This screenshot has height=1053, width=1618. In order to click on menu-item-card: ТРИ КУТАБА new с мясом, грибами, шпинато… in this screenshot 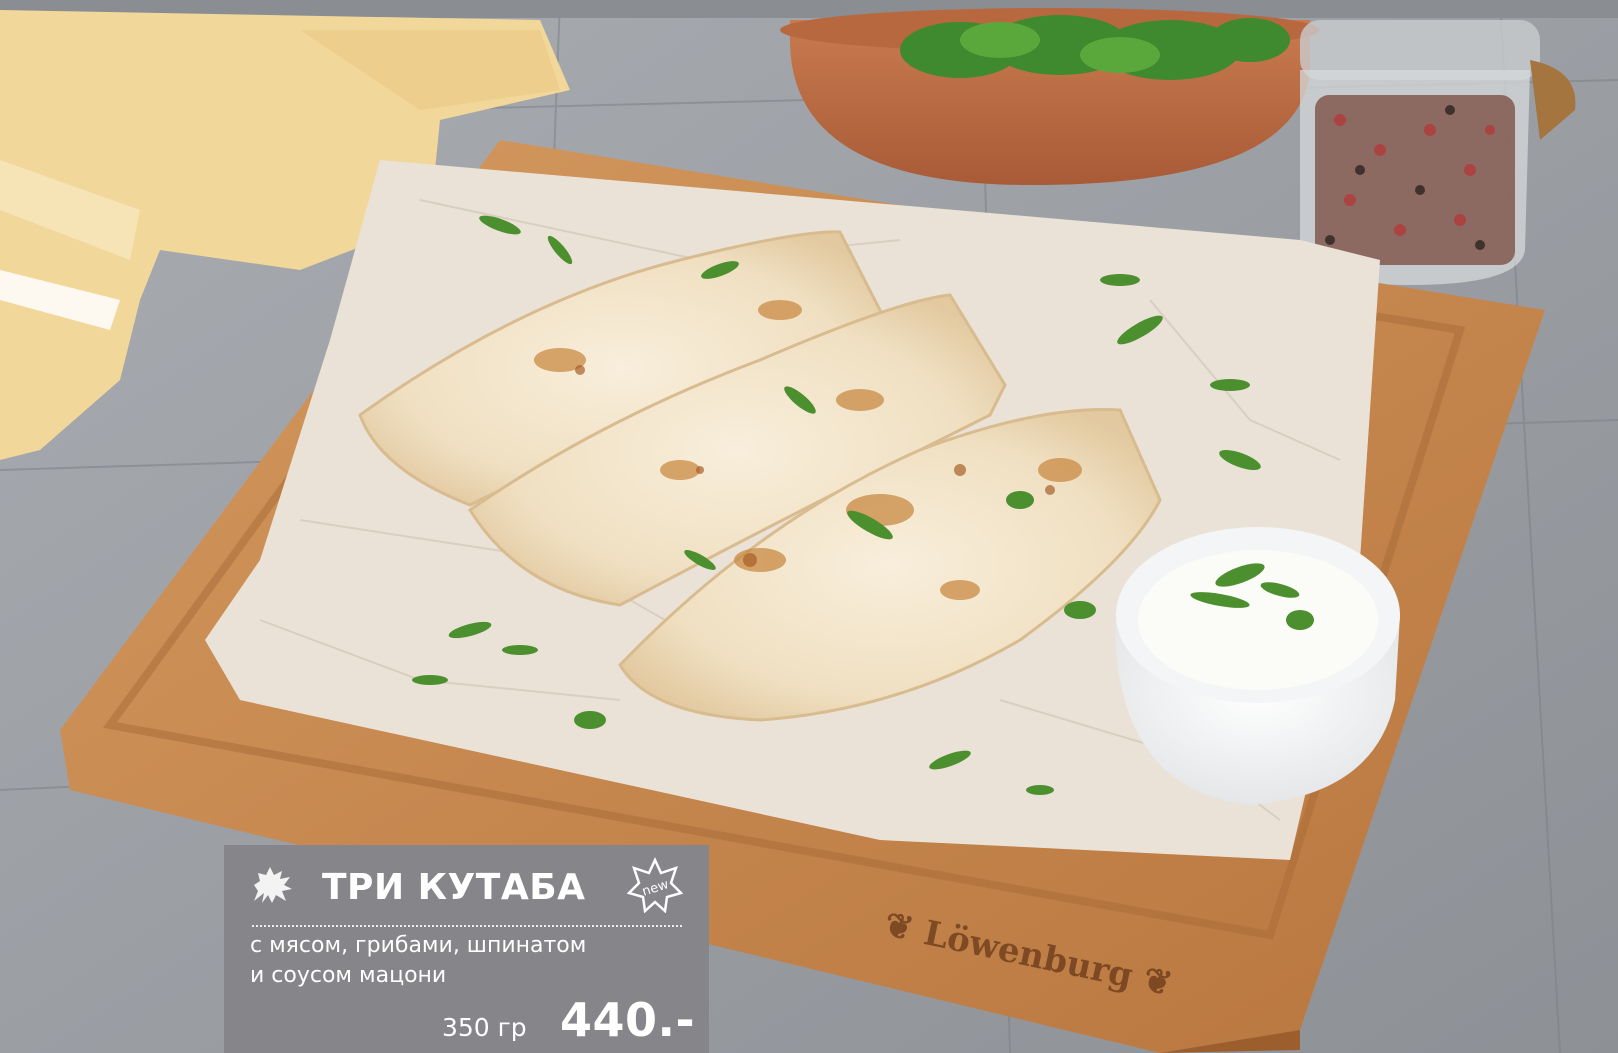, I will do `click(466, 949)`.